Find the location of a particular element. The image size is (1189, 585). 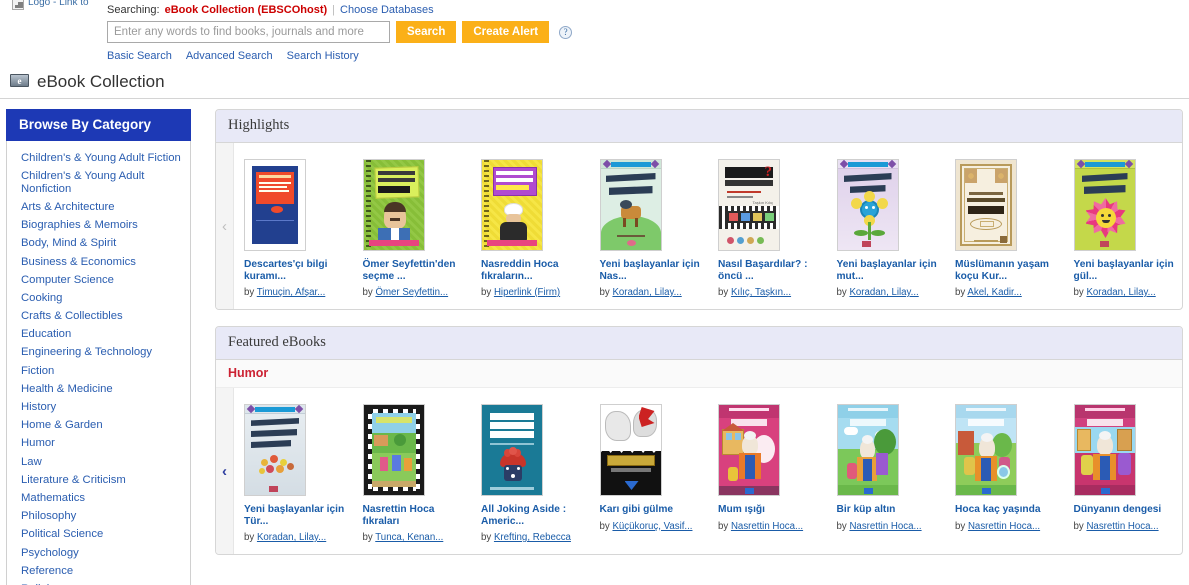

category-link: Fiction is located at coordinates (98, 371).